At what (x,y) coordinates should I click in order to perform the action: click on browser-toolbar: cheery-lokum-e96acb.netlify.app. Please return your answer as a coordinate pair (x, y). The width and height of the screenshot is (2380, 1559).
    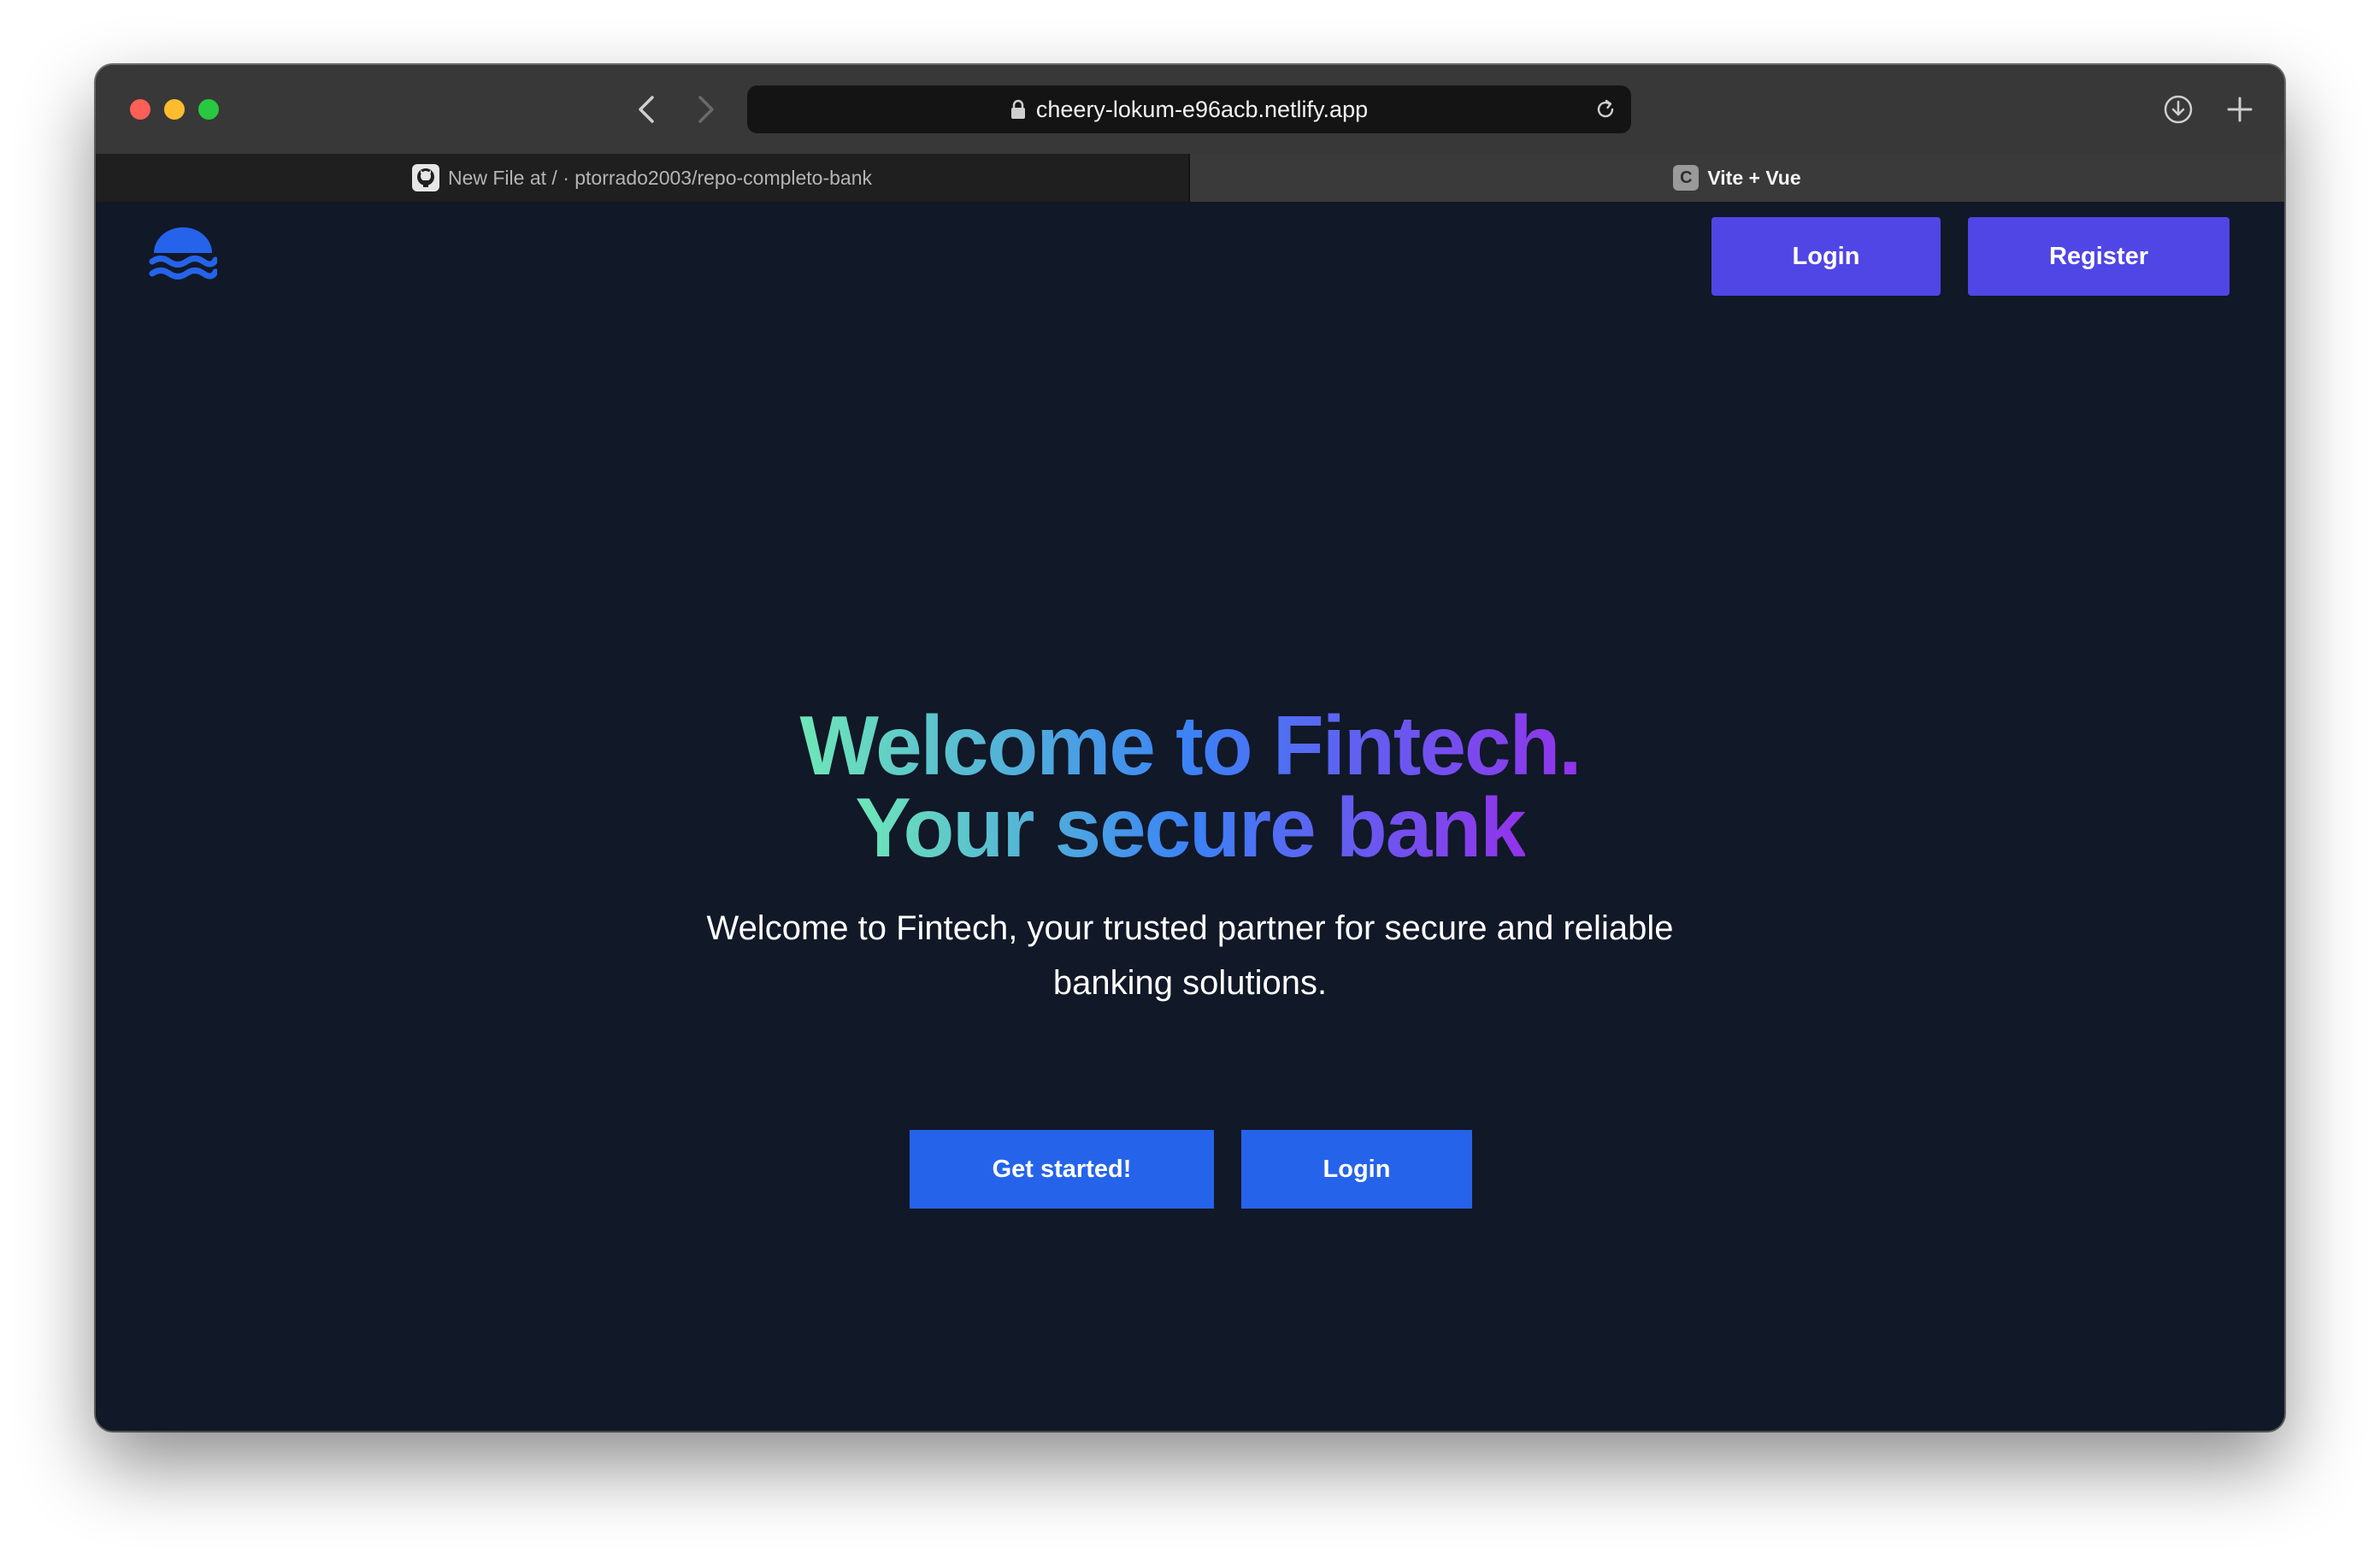
    Looking at the image, I should click on (1190, 110).